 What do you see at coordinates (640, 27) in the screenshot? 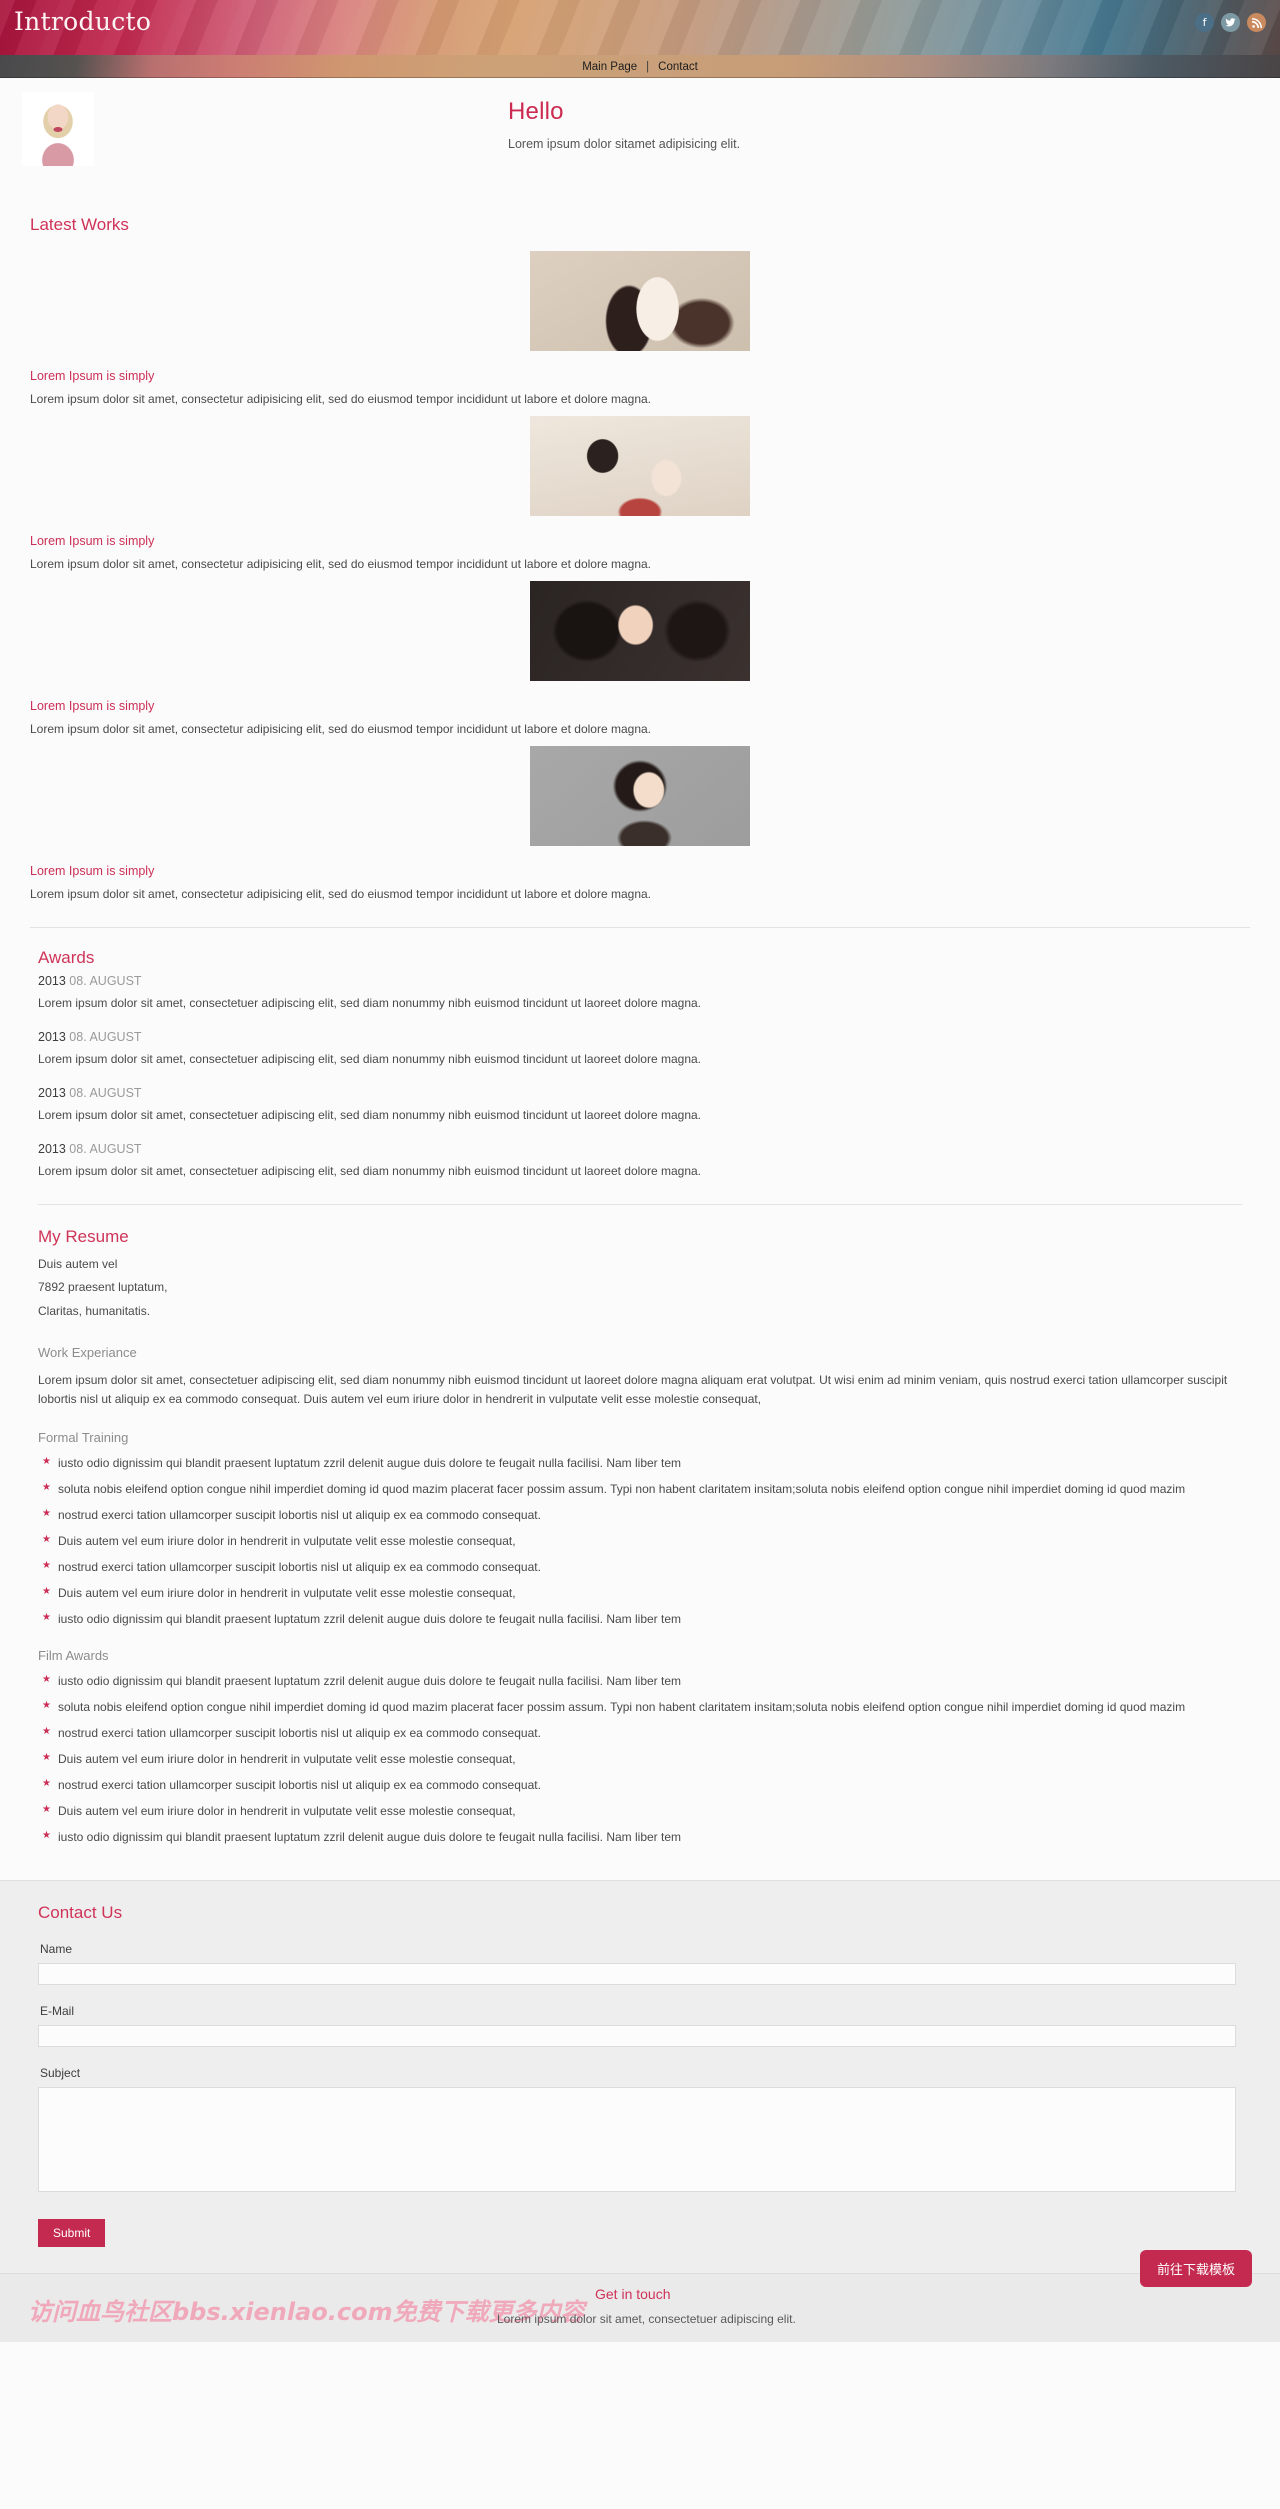
I see `site-header: Introducto f` at bounding box center [640, 27].